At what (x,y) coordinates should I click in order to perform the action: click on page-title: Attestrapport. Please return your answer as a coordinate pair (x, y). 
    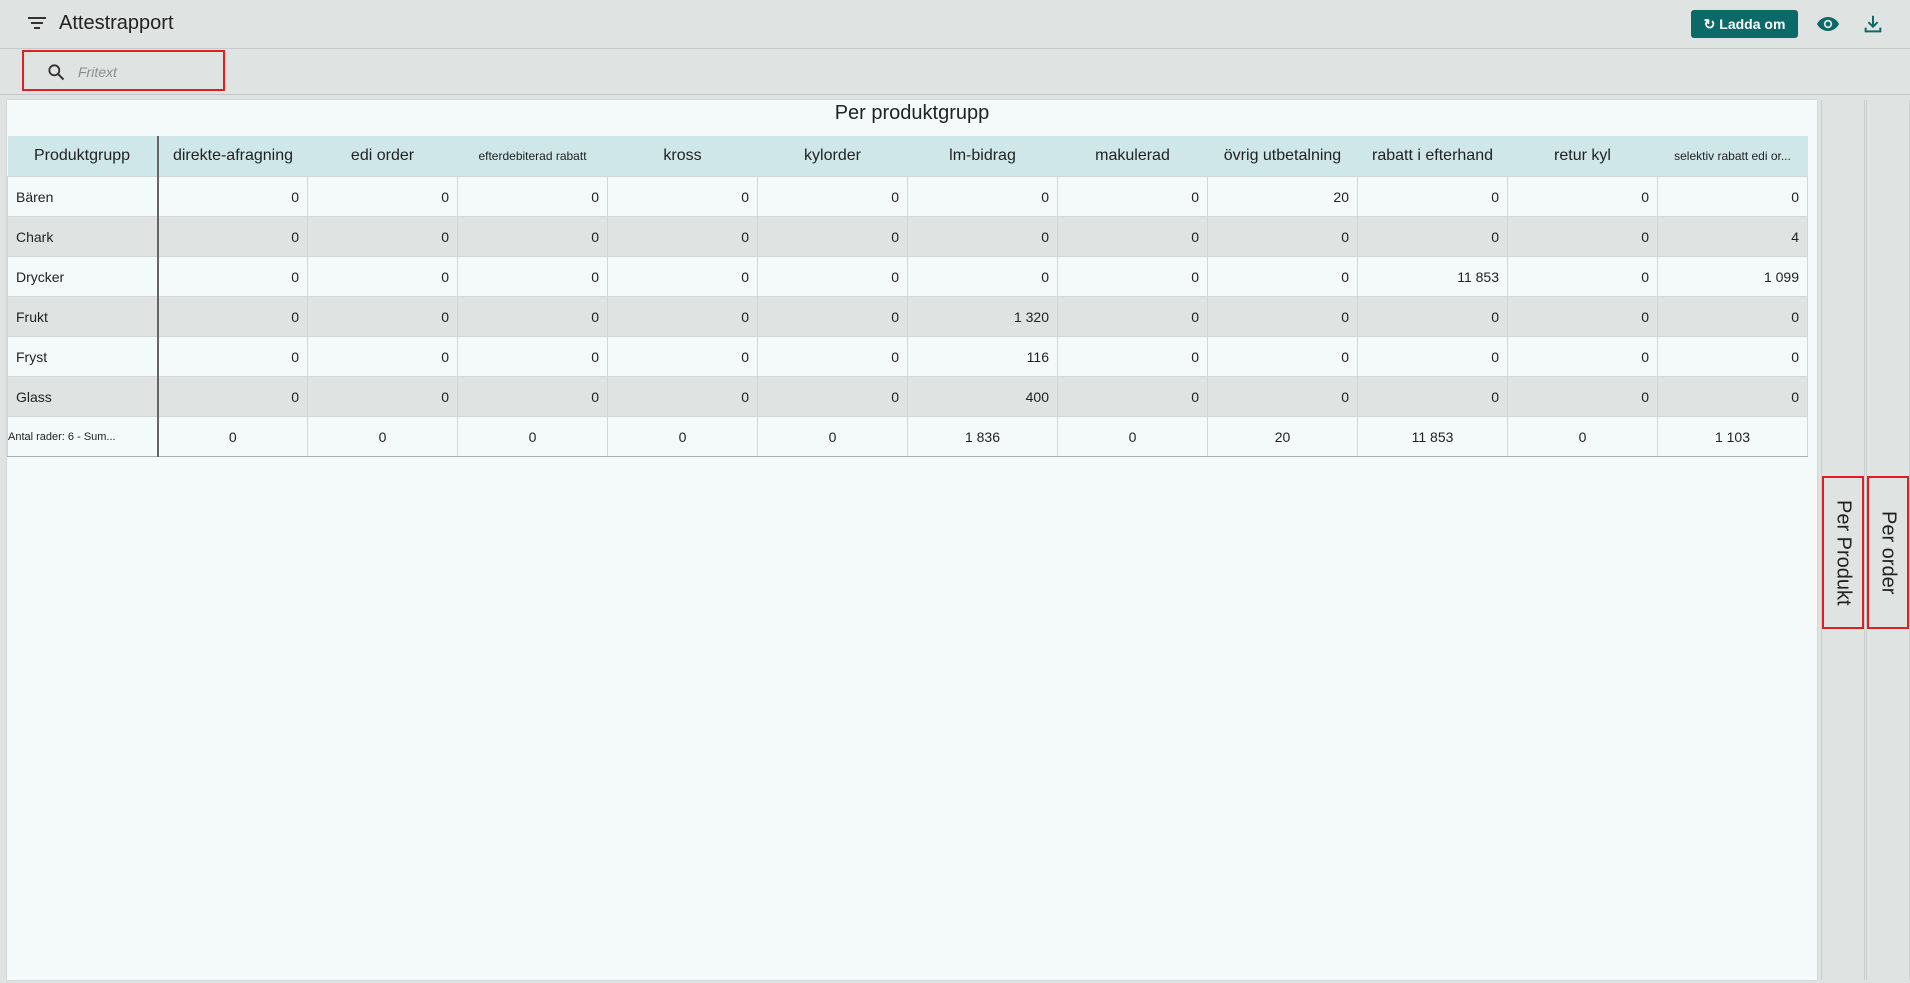
    Looking at the image, I should click on (116, 23).